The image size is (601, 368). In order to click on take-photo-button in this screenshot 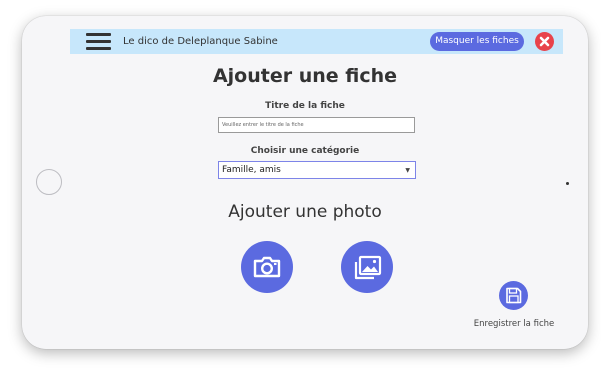, I will do `click(267, 267)`.